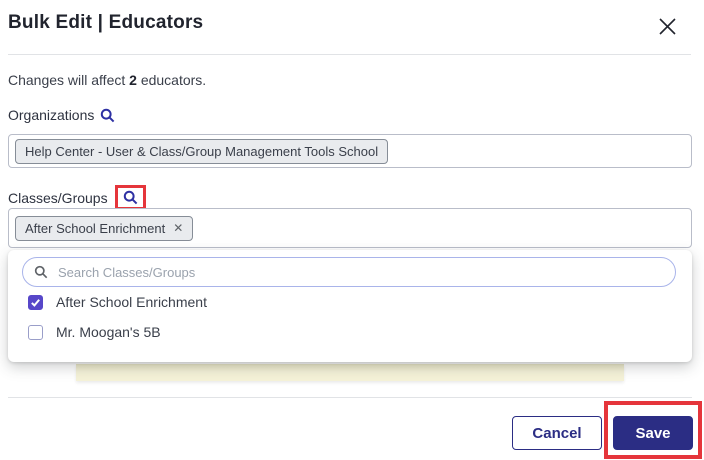 This screenshot has width=704, height=460. Describe the element at coordinates (131, 302) in the screenshot. I see `dropdown-option-label: After School Enrichment` at that location.